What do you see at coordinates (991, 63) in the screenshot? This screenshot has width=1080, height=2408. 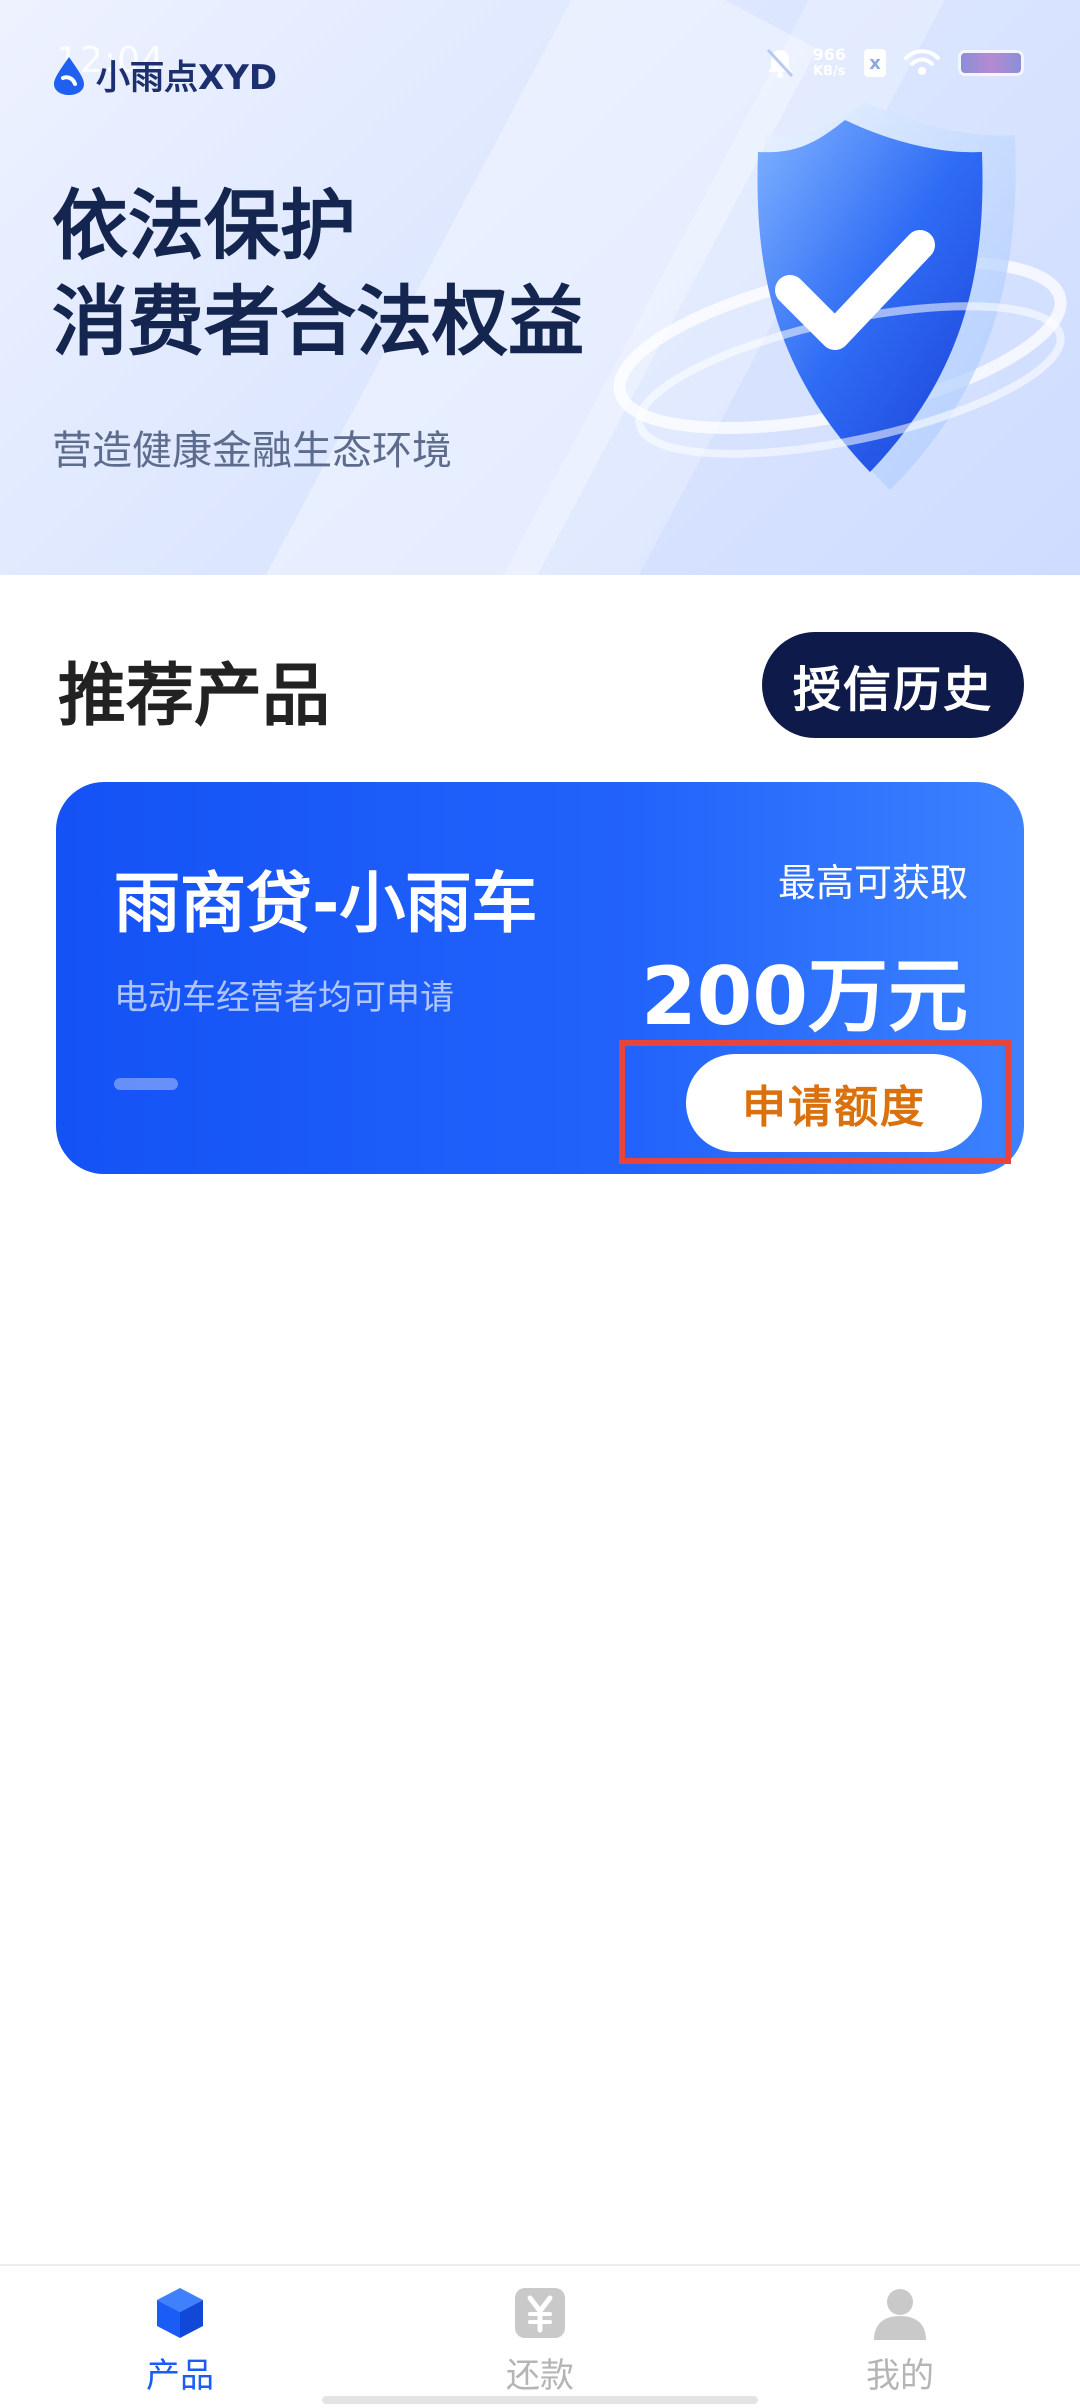 I see `battery-icon` at bounding box center [991, 63].